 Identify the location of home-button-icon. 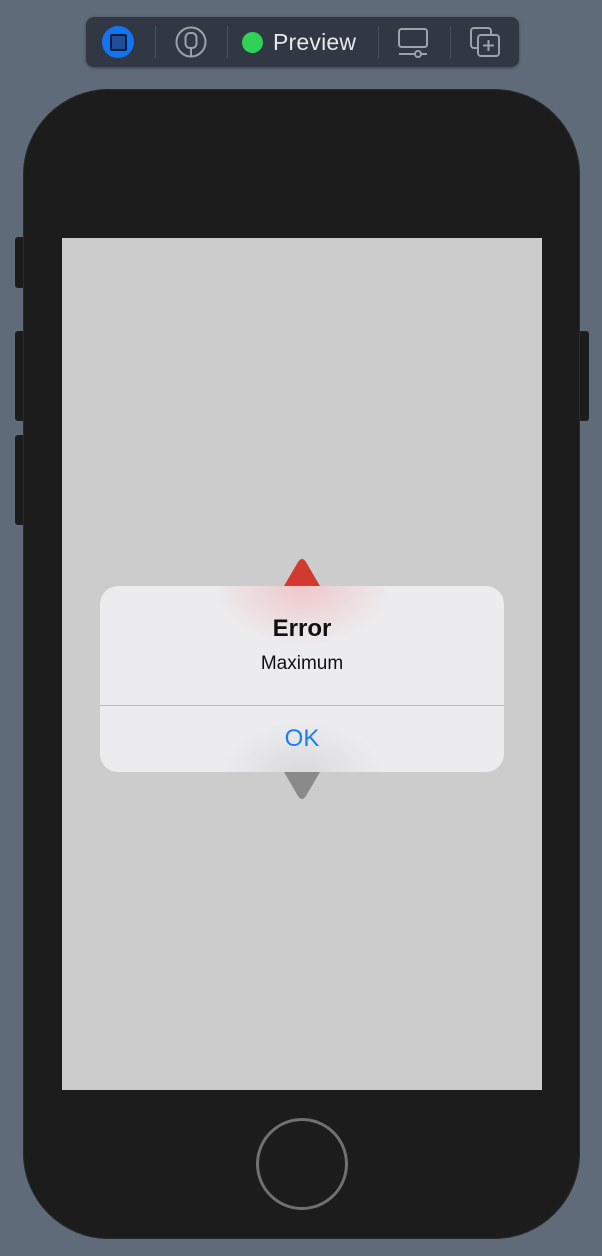
(302, 1164).